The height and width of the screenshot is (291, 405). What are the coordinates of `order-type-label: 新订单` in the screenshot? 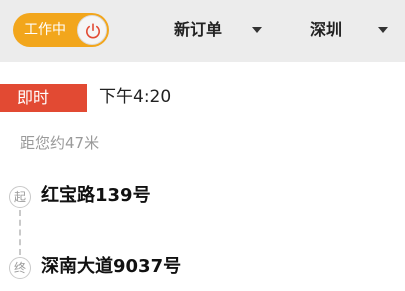 It's located at (198, 29).